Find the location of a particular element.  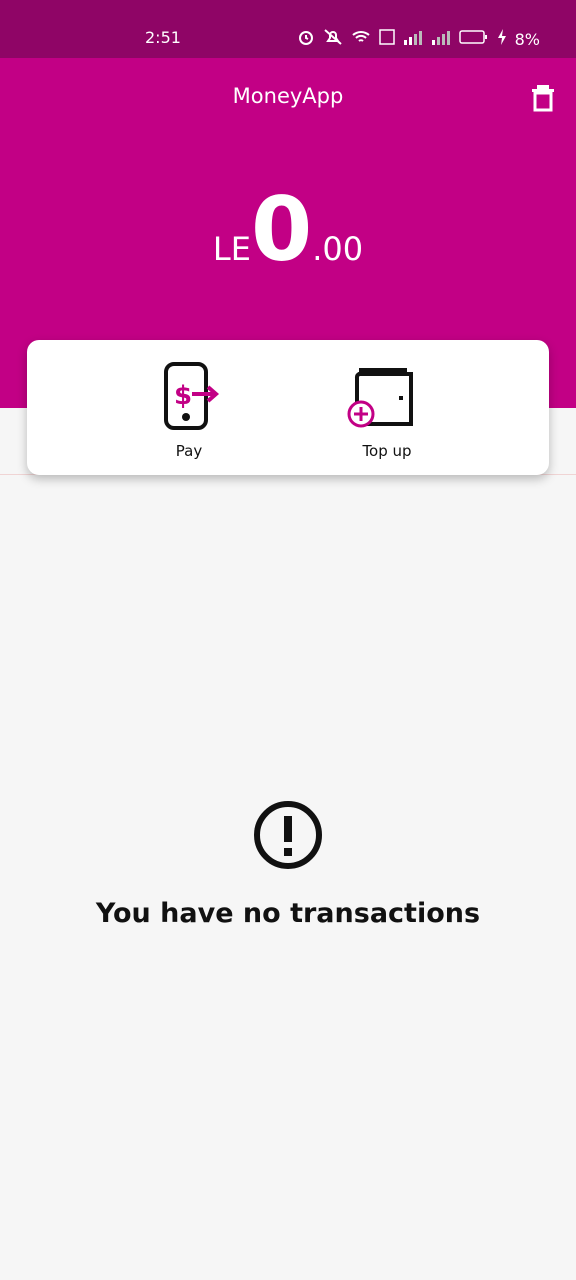

balance-display: LE0.00 is located at coordinates (288, 229).